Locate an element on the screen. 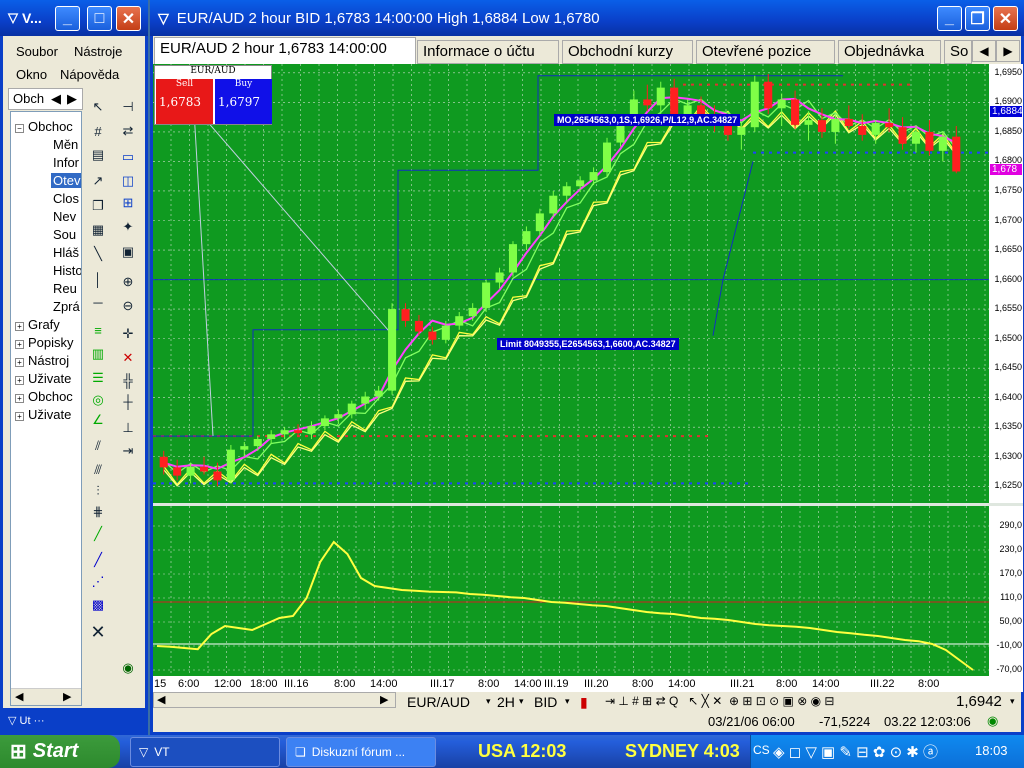 This screenshot has height=768, width=1024. pair-dropdown-icon: ▾ is located at coordinates (488, 701).